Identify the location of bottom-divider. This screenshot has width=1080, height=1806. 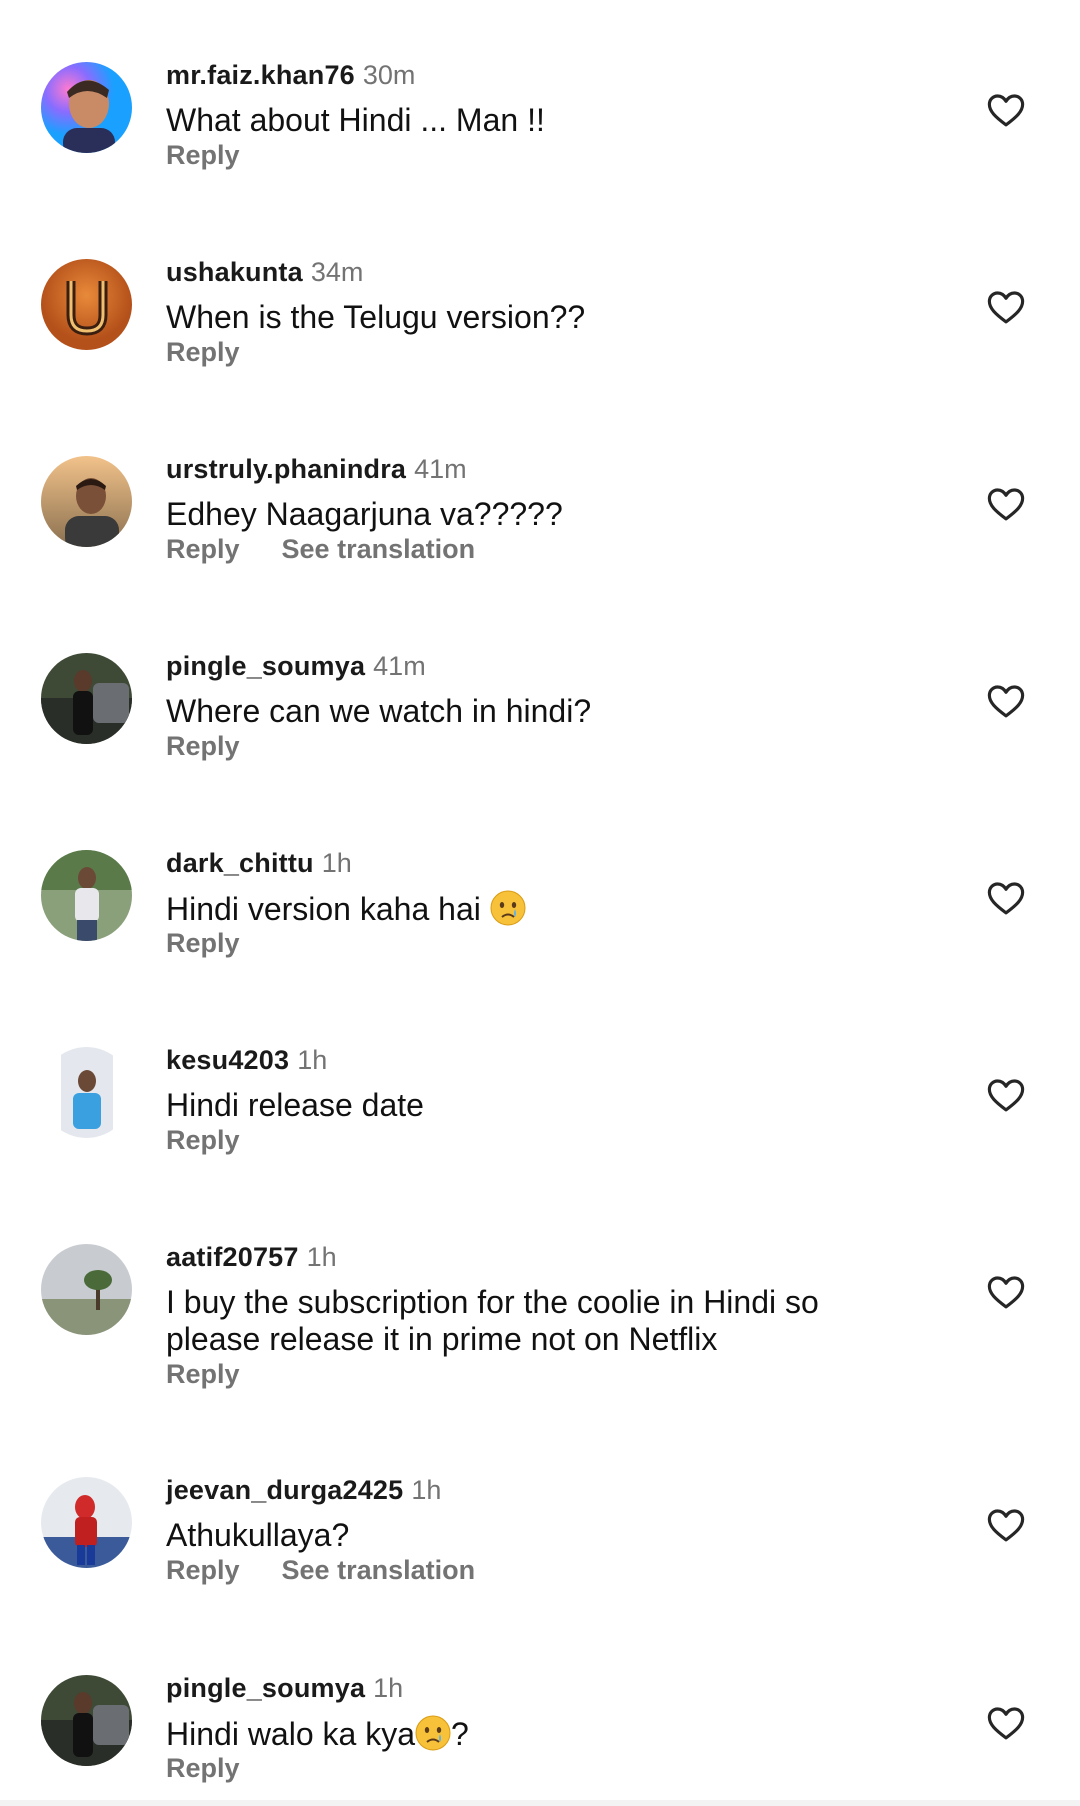
(540, 1803).